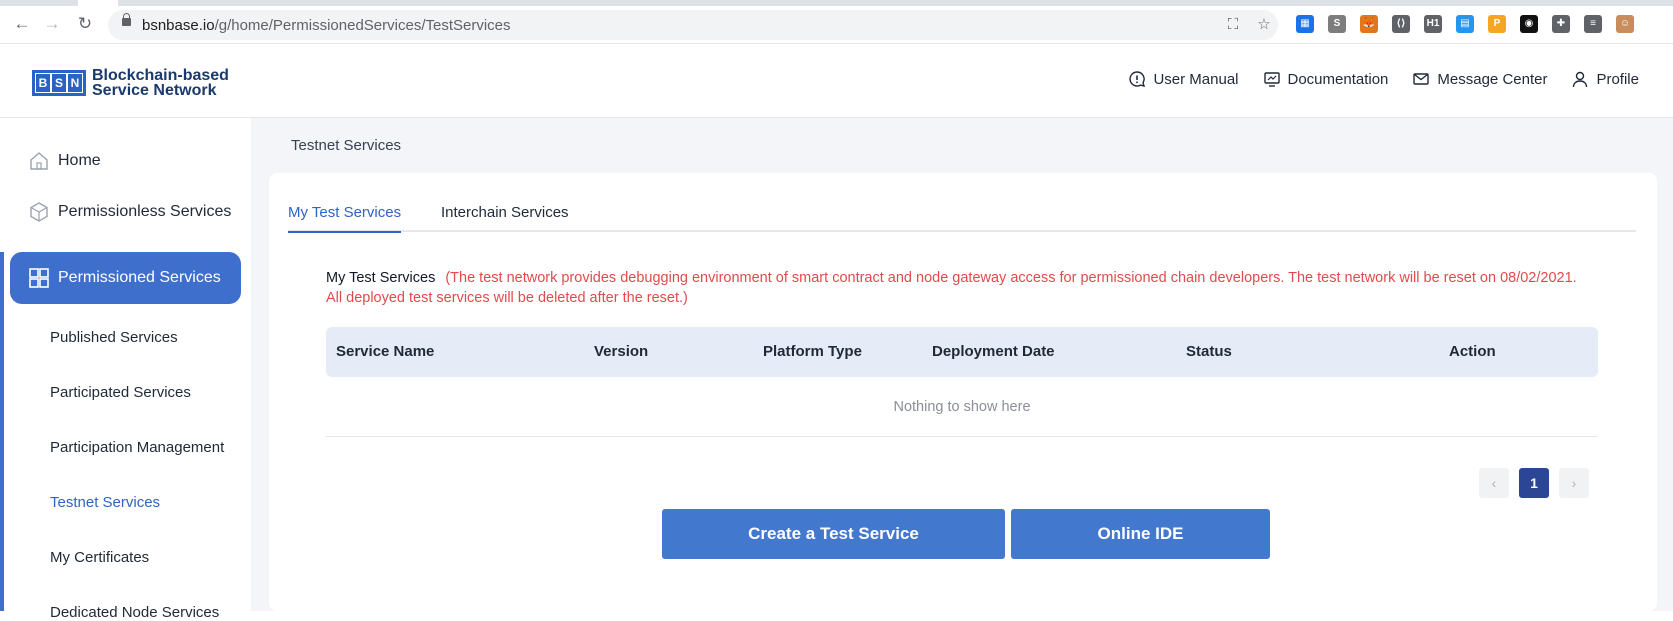 This screenshot has width=1673, height=621. What do you see at coordinates (79, 160) in the screenshot?
I see `sidebar-label-home: Home` at bounding box center [79, 160].